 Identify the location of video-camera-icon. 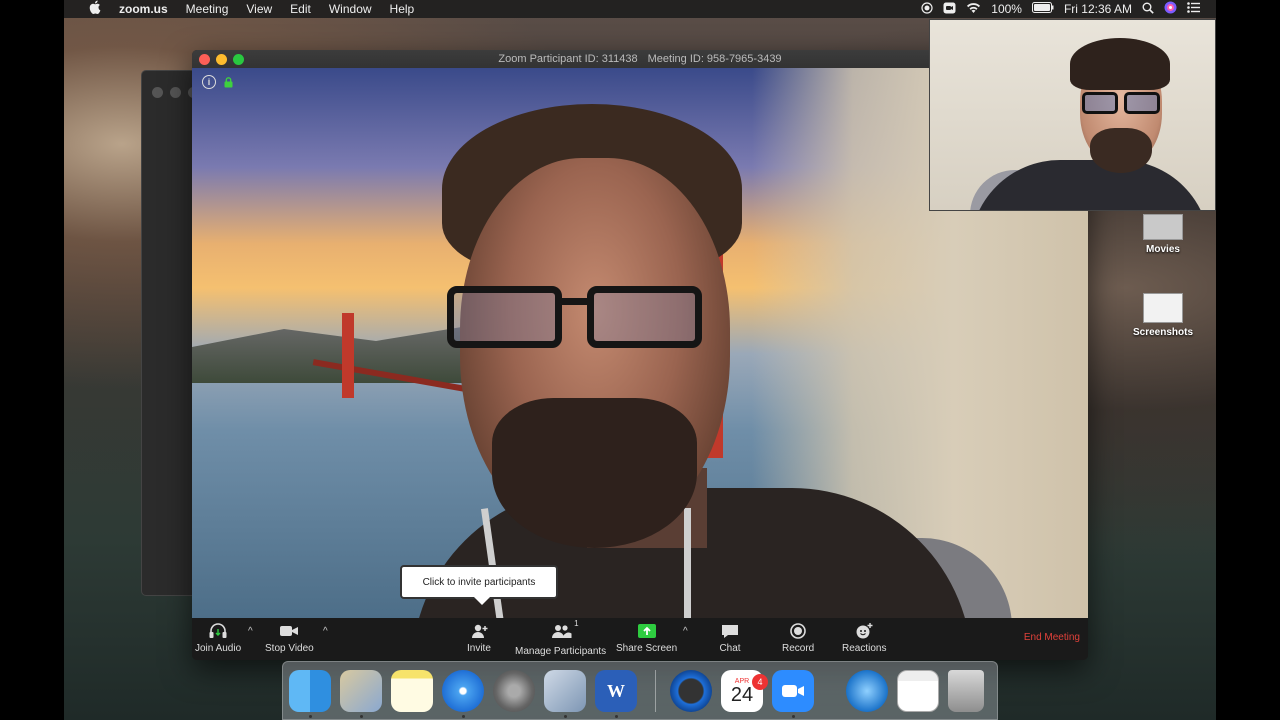
(289, 631).